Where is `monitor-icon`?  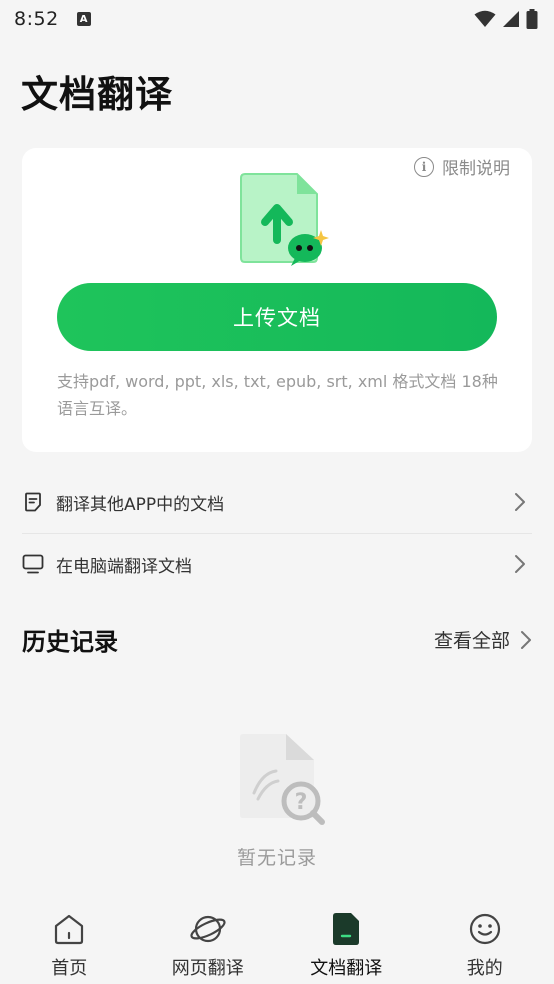
monitor-icon is located at coordinates (33, 564).